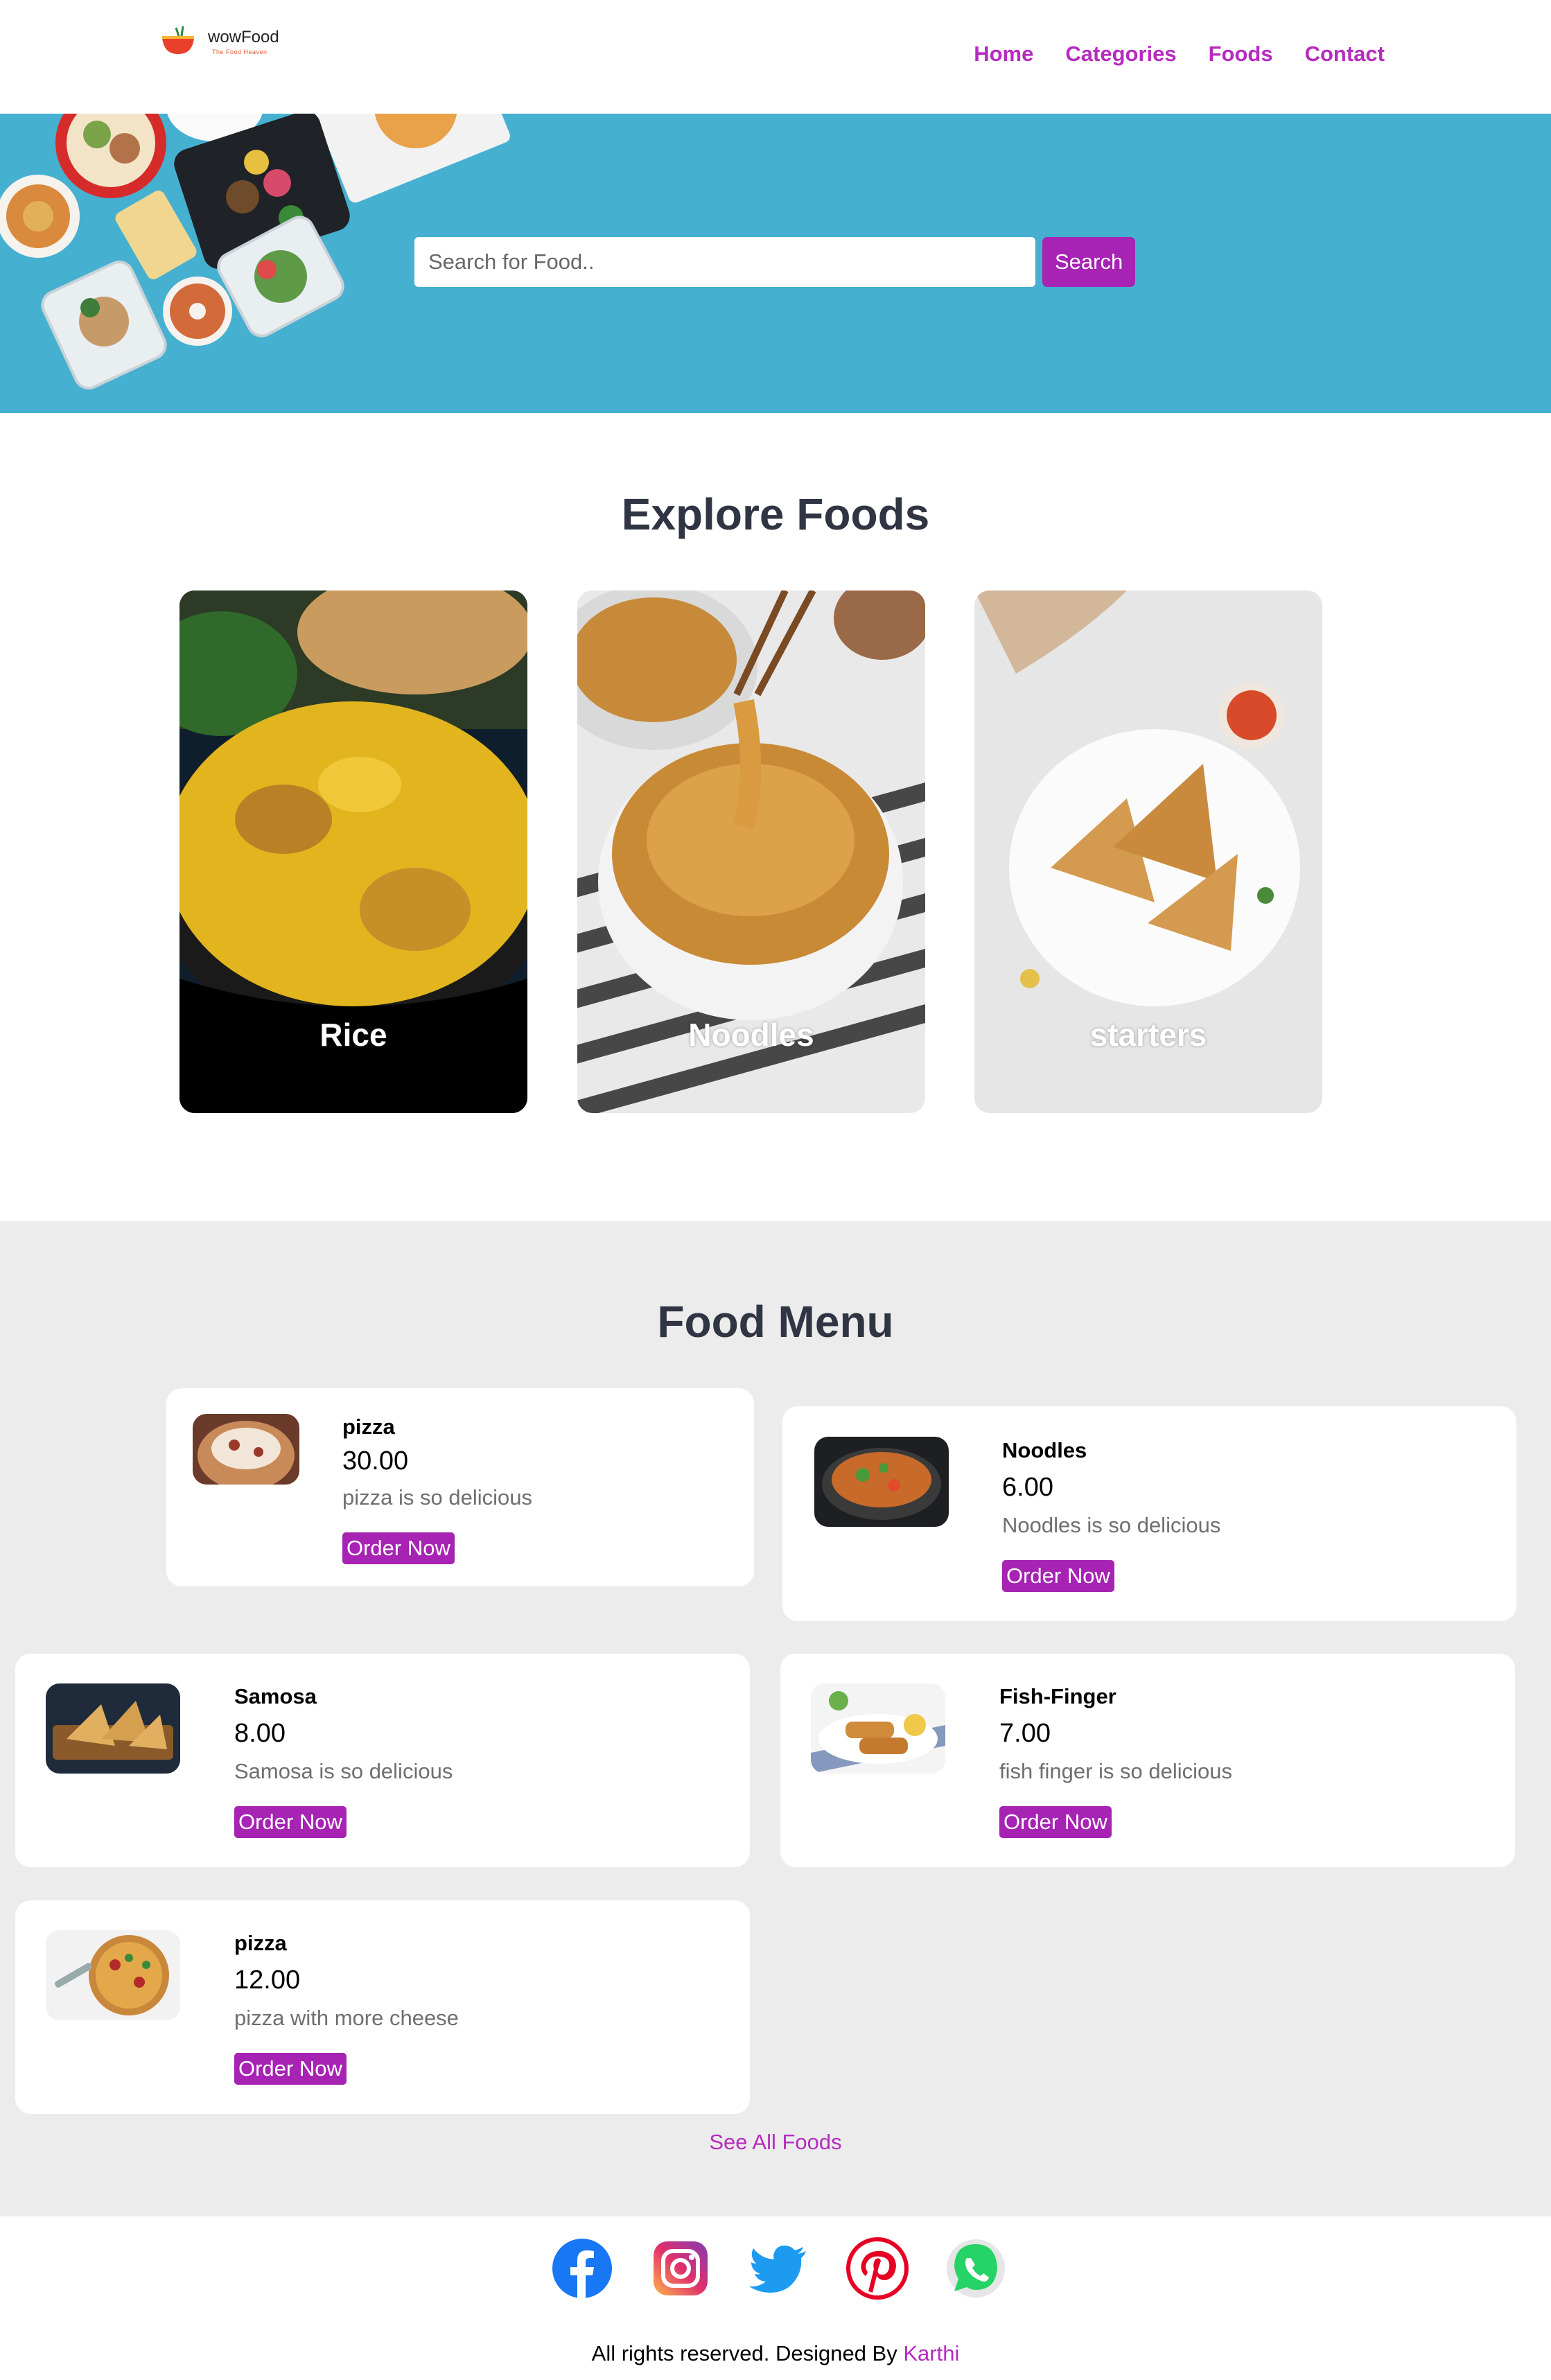 This screenshot has width=1551, height=2380. What do you see at coordinates (1179, 54) in the screenshot?
I see `main-nav: Home Categories Foods Contact` at bounding box center [1179, 54].